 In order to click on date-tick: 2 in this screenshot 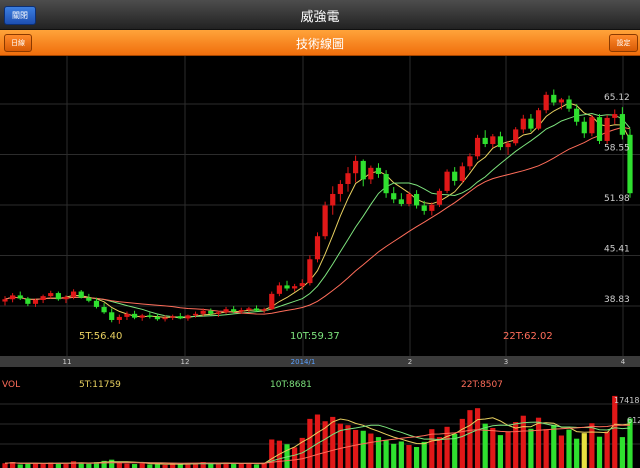, I will do `click(410, 362)`.